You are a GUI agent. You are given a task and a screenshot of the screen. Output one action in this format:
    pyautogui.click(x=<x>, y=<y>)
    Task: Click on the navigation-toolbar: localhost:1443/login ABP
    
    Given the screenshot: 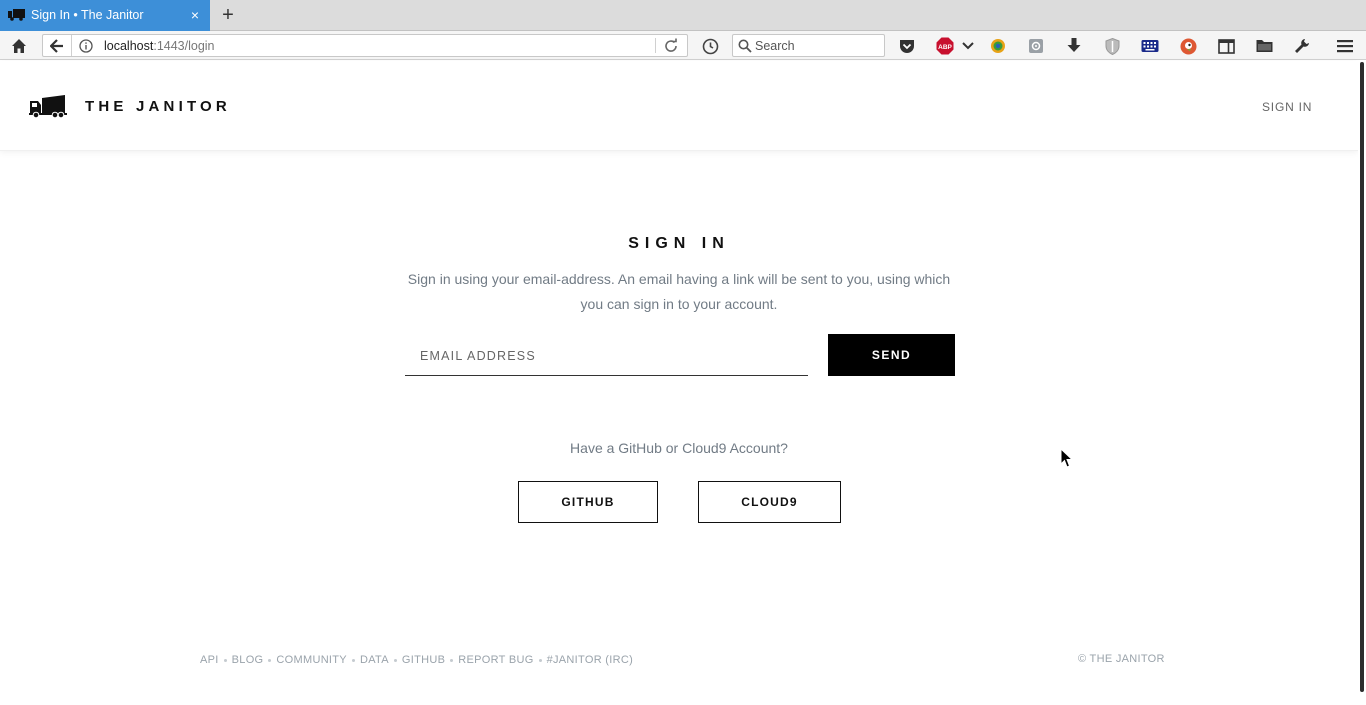 What is the action you would take?
    pyautogui.click(x=683, y=45)
    